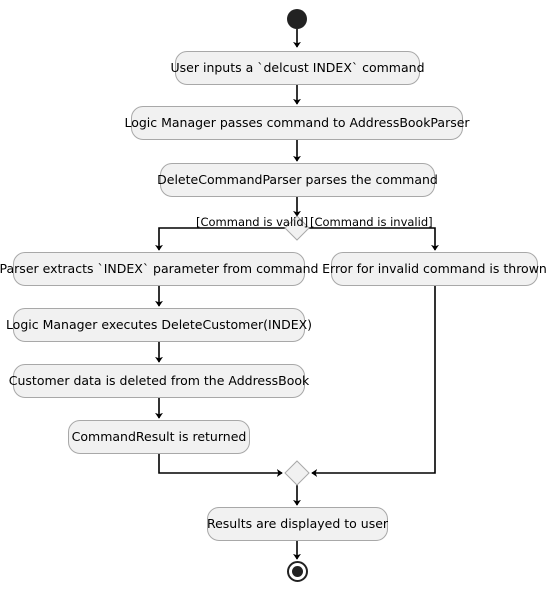  I want to click on activity-node-label: DeleteCommandParser parses the command, so click(297, 179).